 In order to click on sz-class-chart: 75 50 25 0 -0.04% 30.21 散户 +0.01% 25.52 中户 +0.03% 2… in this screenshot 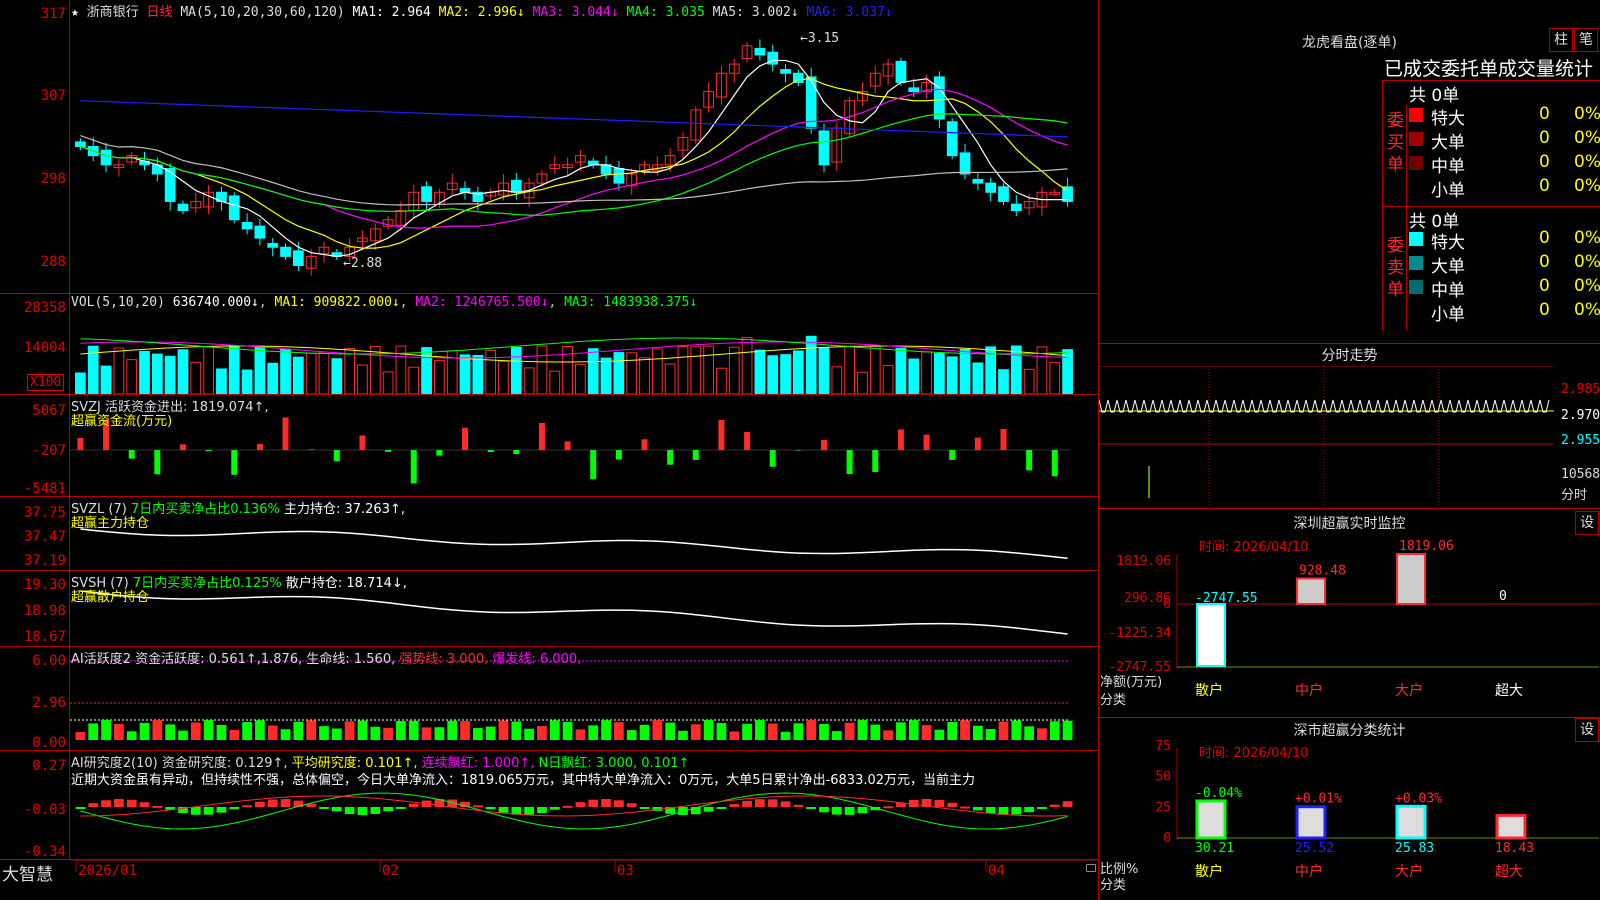, I will do `click(1349, 809)`.